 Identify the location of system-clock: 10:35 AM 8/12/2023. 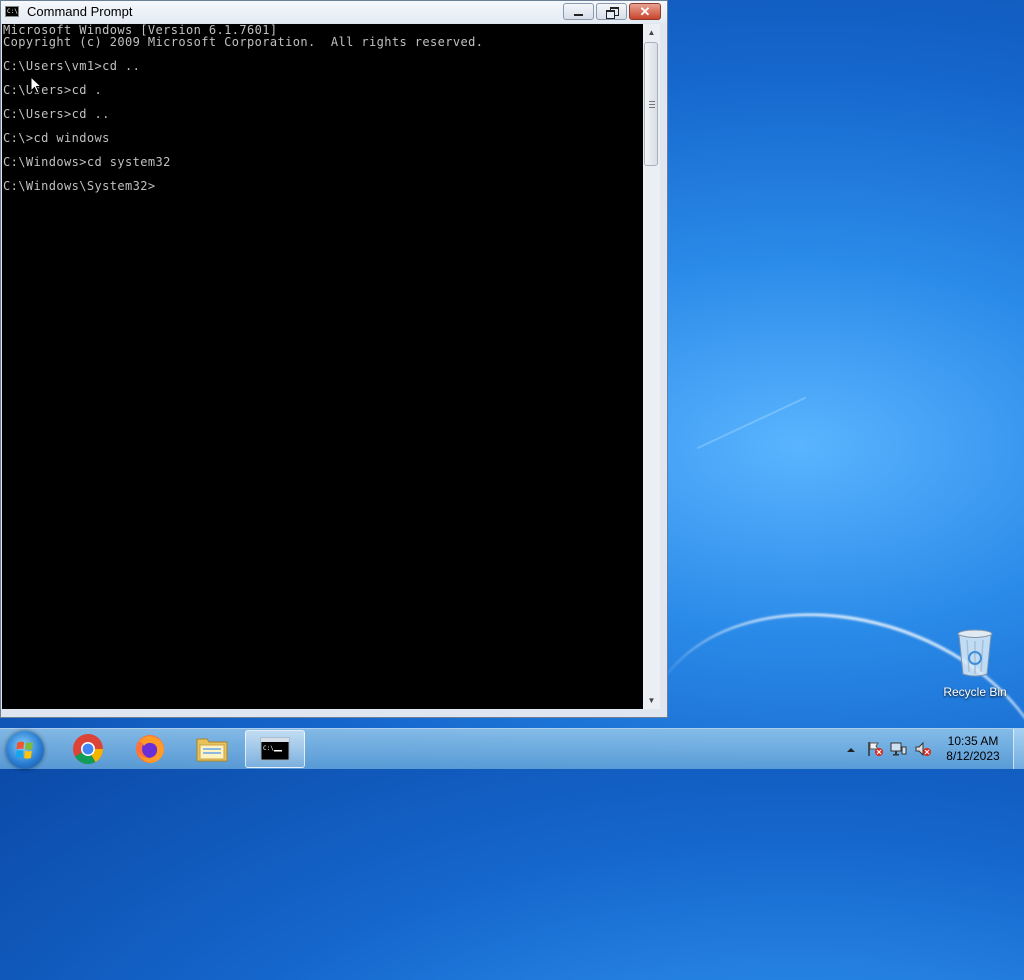
(973, 749).